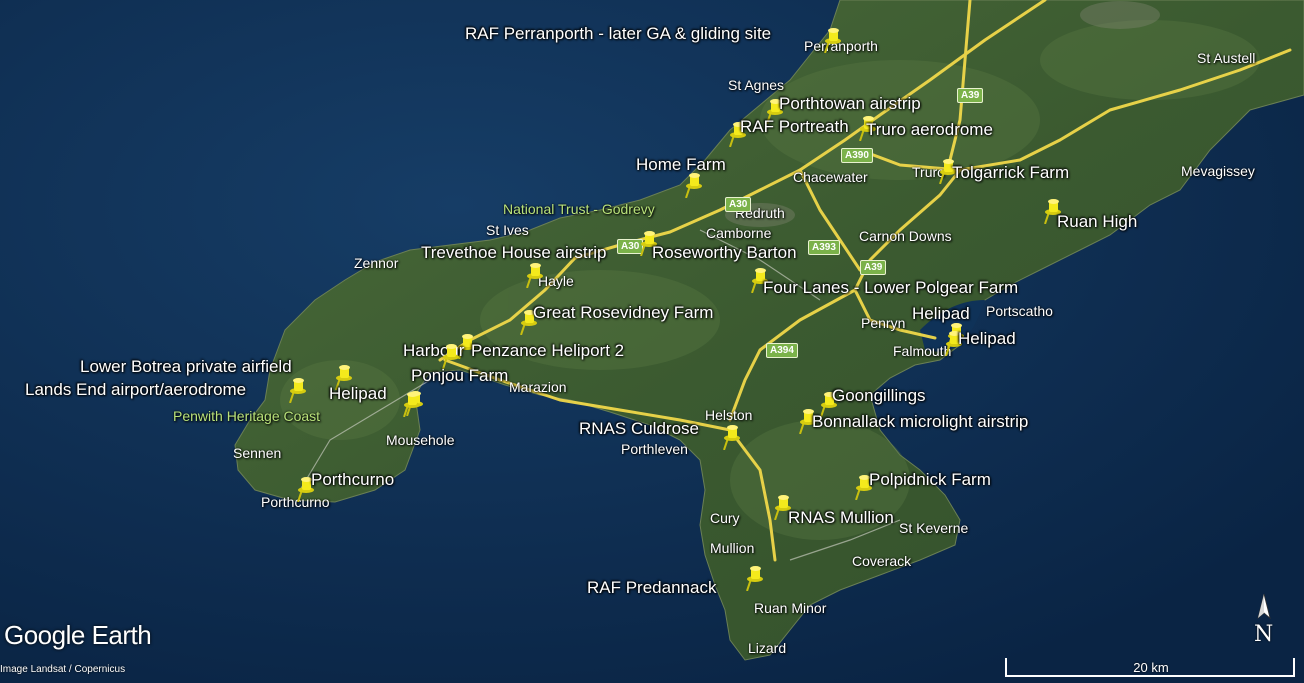 The image size is (1304, 683). Describe the element at coordinates (639, 429) in the screenshot. I see `placemark-label: RNAS Culdrose` at that location.